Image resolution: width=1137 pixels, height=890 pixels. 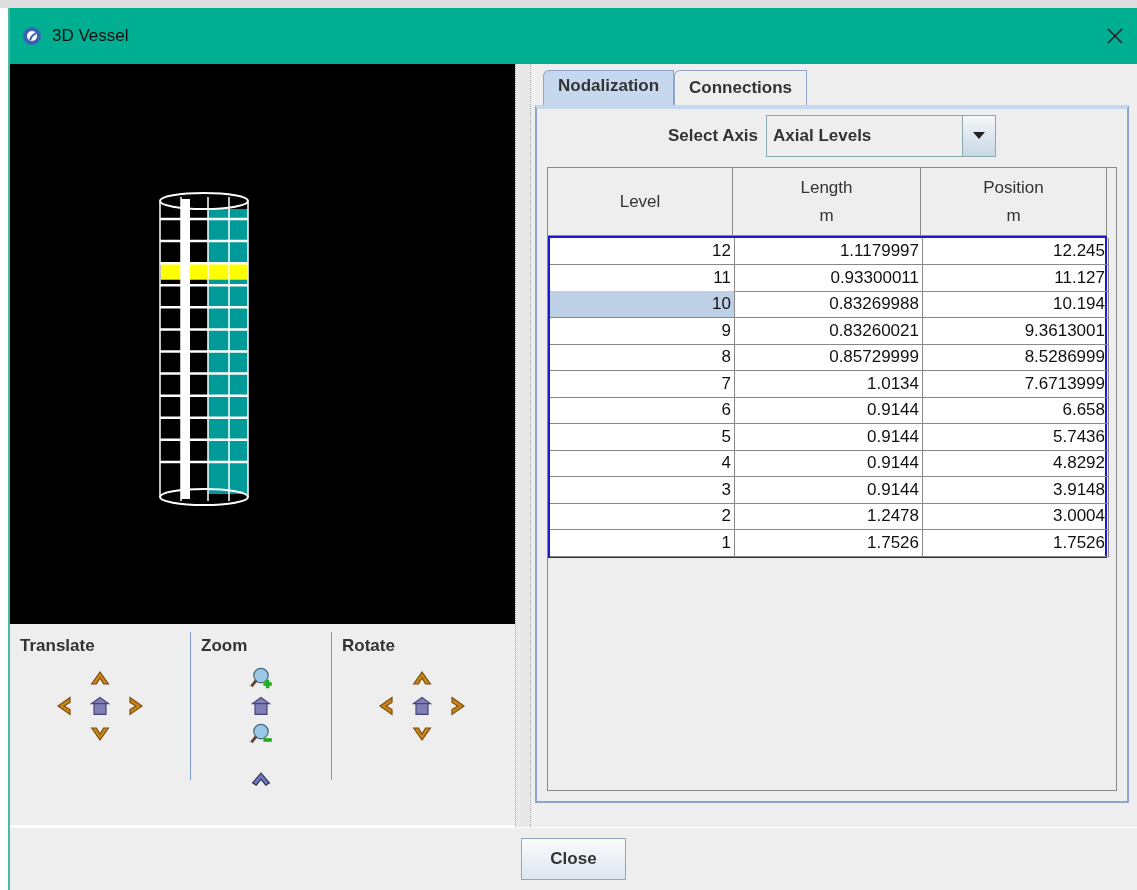 What do you see at coordinates (740, 87) in the screenshot?
I see `tab: Connections` at bounding box center [740, 87].